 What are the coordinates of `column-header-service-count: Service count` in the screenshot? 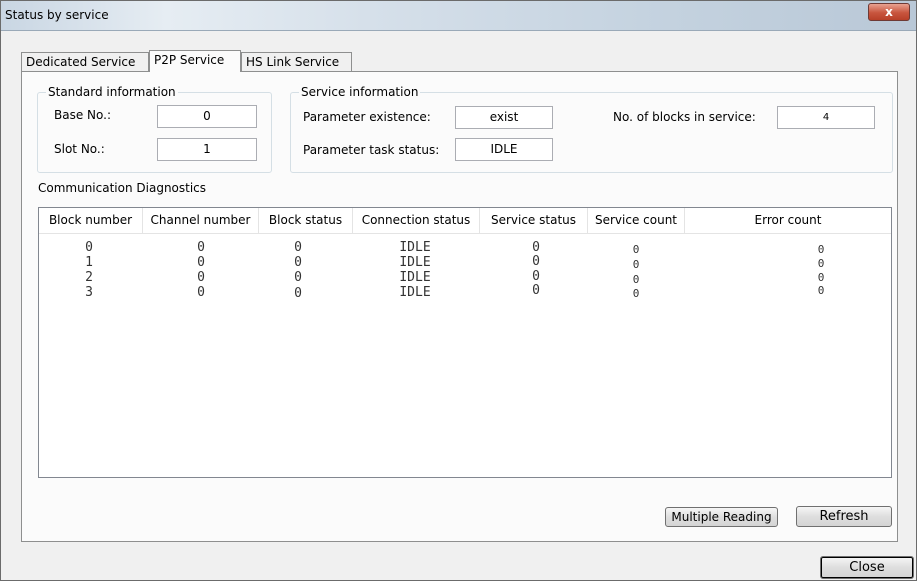 It's located at (636, 221).